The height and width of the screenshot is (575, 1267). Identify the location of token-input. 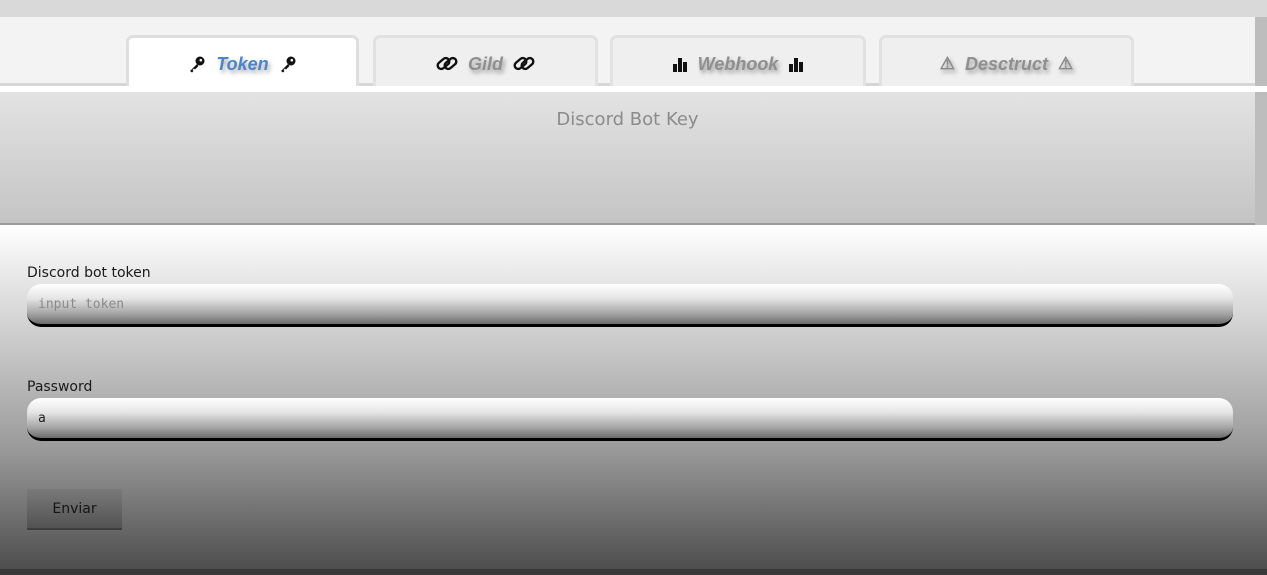
(630, 305).